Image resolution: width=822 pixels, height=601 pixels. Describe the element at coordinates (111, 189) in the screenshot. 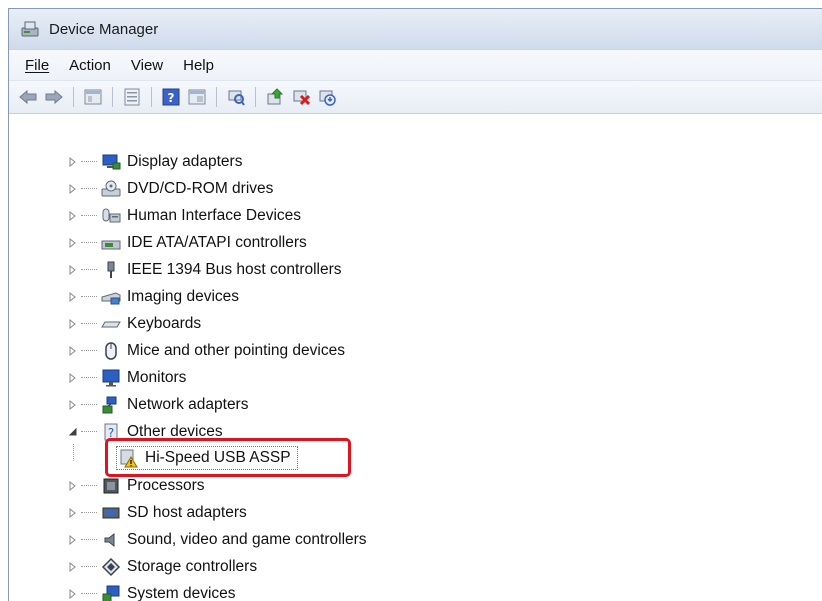

I see `disc-drive-icon` at that location.